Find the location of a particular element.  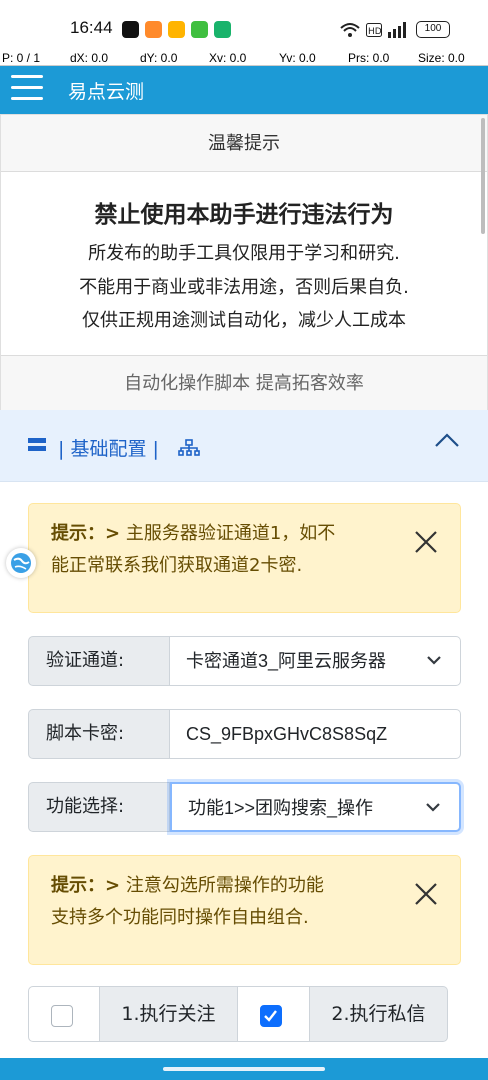

notice-line: 不能用于商业或非法用途，否则后果自负. is located at coordinates (244, 287).